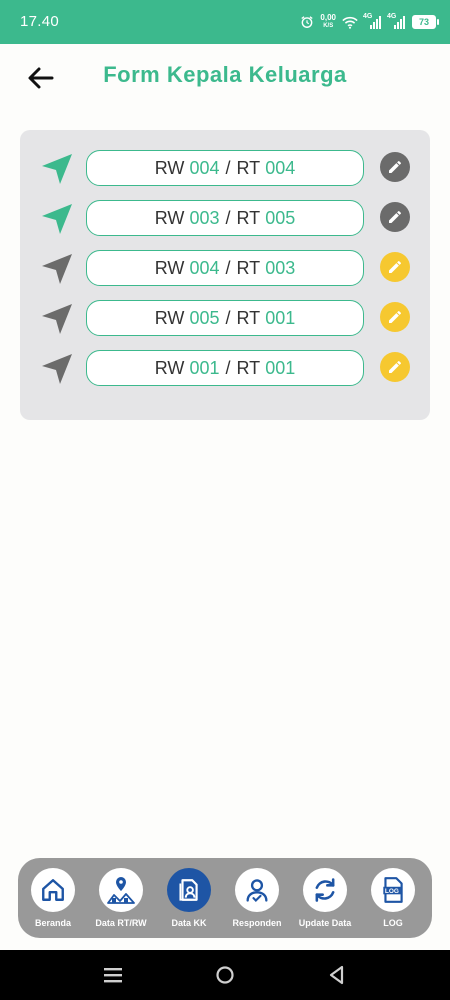  What do you see at coordinates (396, 21) in the screenshot?
I see `signal-2-icon: 4G` at bounding box center [396, 21].